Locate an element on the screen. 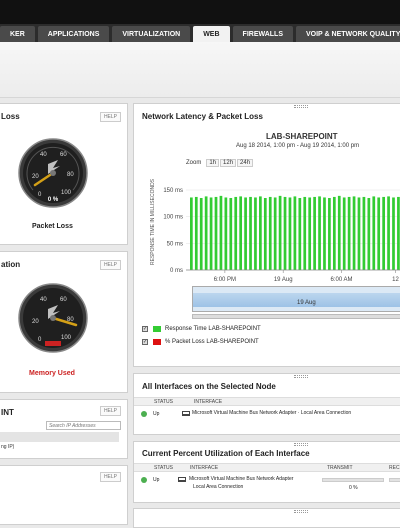 This screenshot has height=528, width=400. navigator-label: 19 Aug is located at coordinates (306, 303).